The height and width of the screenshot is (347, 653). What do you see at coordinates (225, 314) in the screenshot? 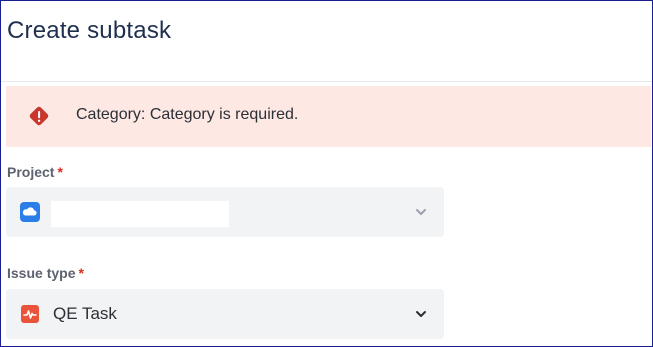
I see `issue-type-select: QE Task` at bounding box center [225, 314].